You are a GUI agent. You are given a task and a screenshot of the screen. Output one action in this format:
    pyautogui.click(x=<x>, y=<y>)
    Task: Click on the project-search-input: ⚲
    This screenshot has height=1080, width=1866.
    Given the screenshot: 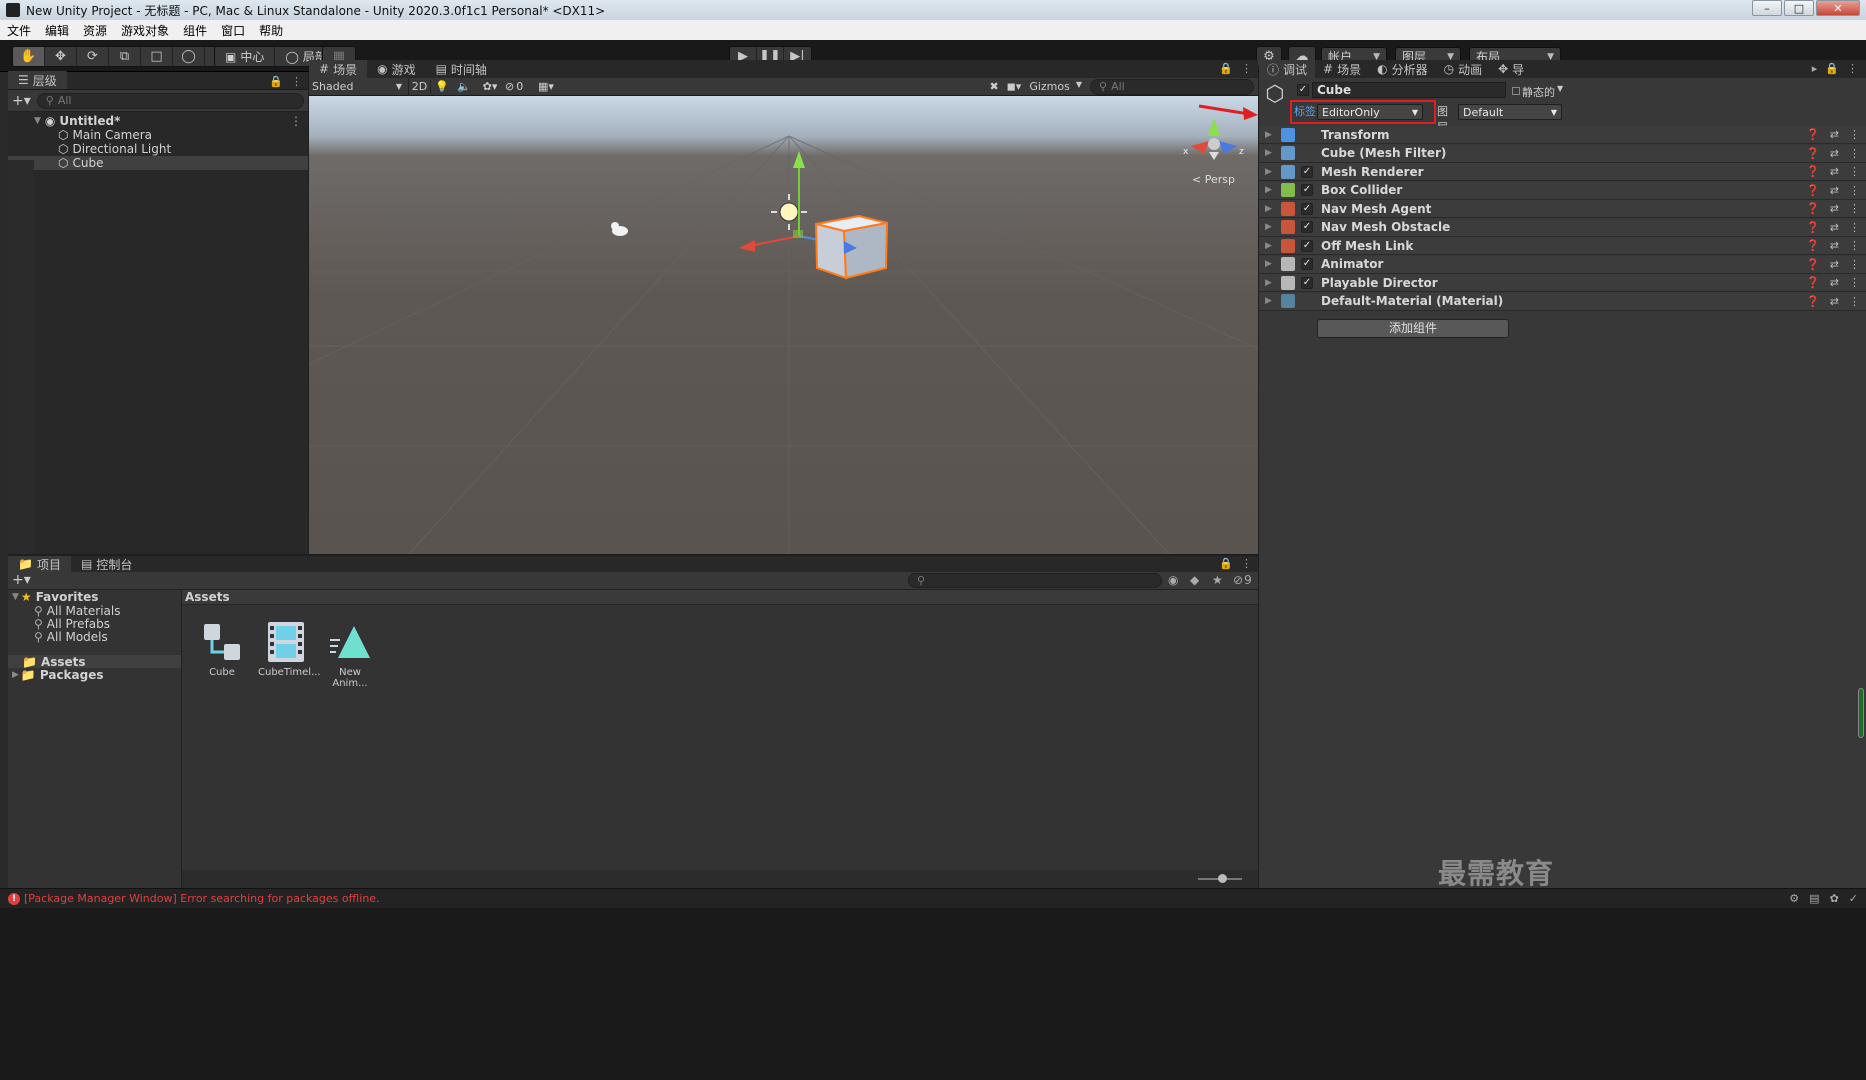 What is the action you would take?
    pyautogui.click(x=1035, y=580)
    